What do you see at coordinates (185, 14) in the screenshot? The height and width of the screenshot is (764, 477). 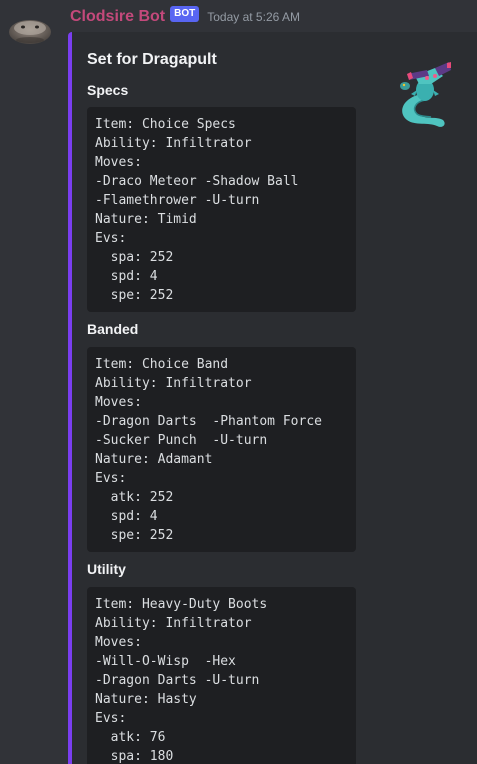 I see `bot-badge: BOT` at bounding box center [185, 14].